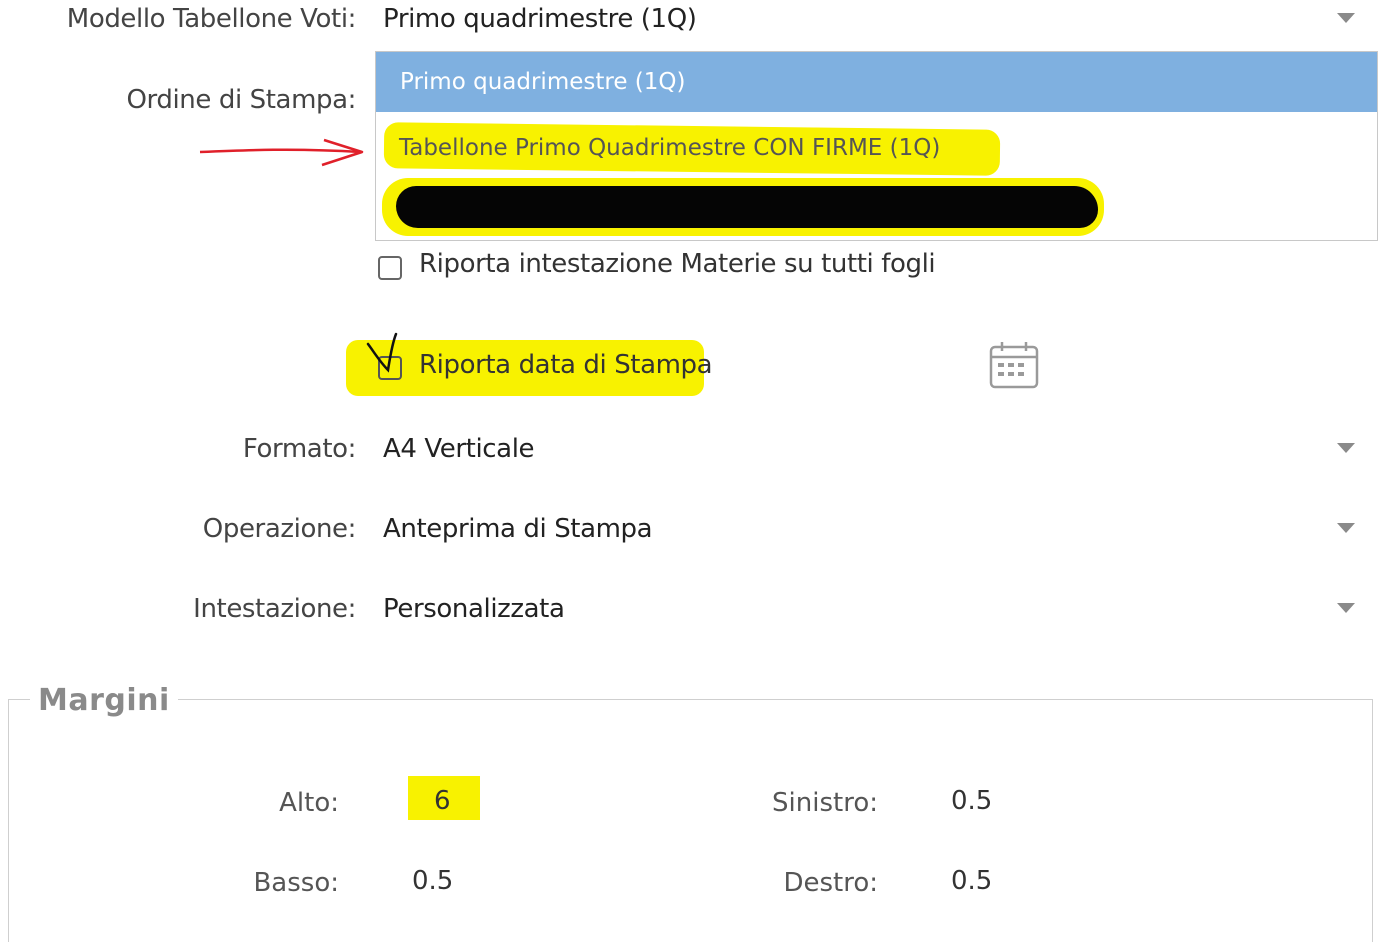 The width and height of the screenshot is (1379, 942). What do you see at coordinates (281, 152) in the screenshot?
I see `red-arrow-annotation` at bounding box center [281, 152].